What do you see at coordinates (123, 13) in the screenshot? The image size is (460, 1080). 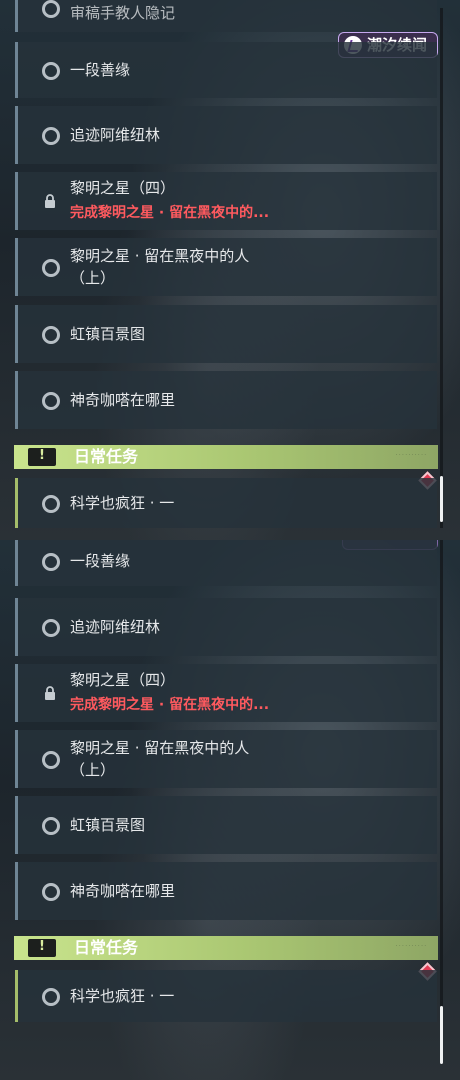 I see `quest-title: 审稿手教人隐记` at bounding box center [123, 13].